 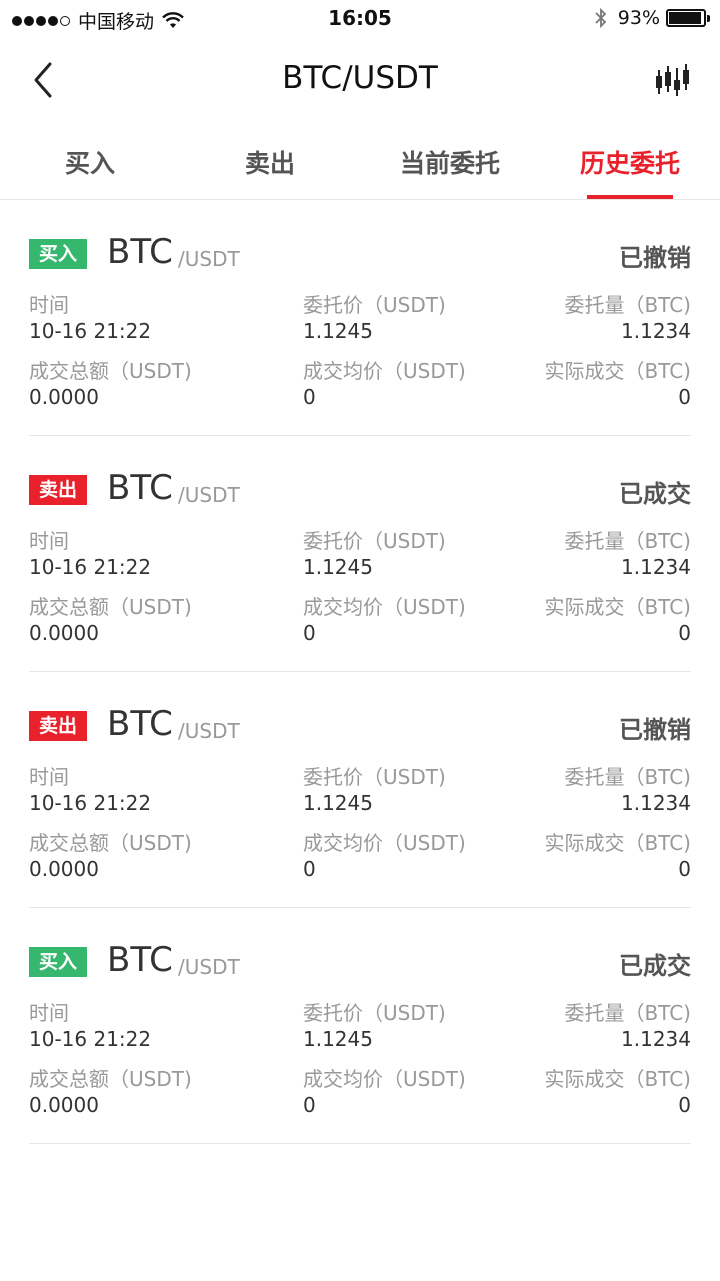 I want to click on order-header: 卖出 BTC /USDT 已撤销, so click(x=360, y=727).